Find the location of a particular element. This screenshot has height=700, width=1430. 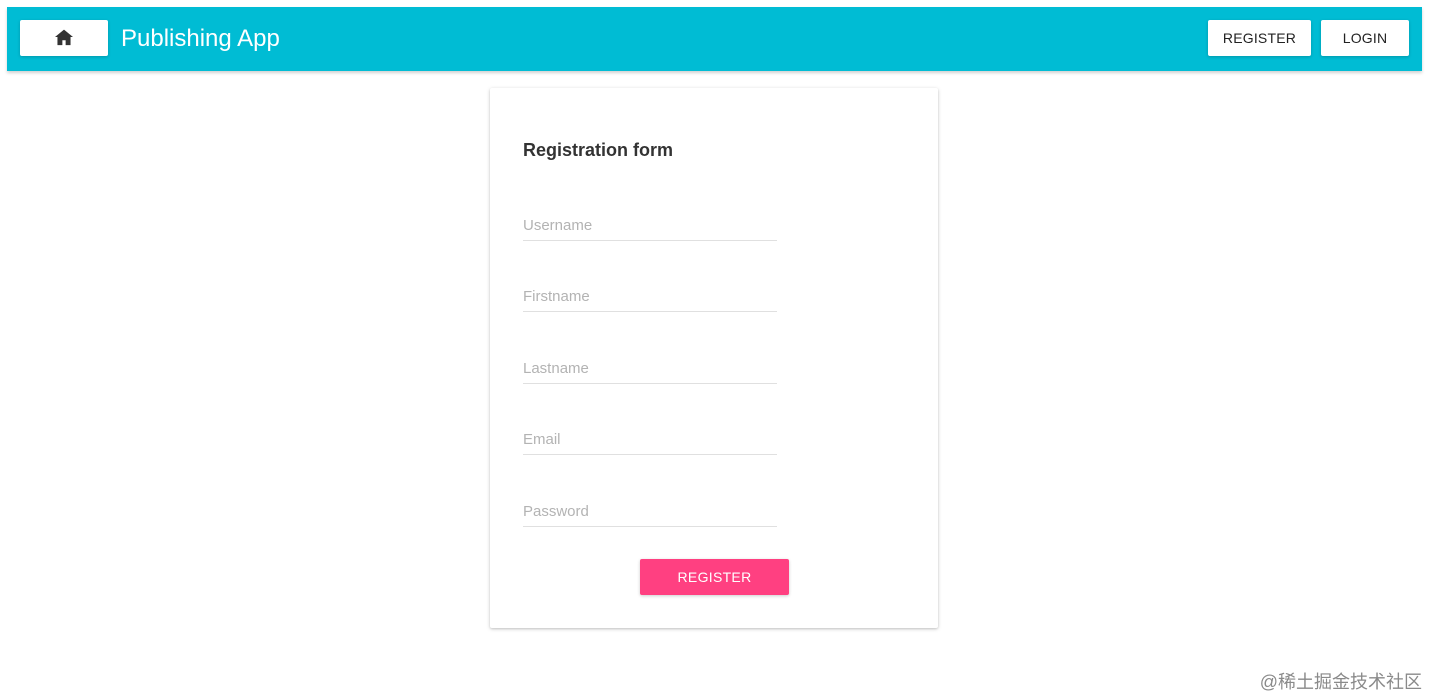

home-icon is located at coordinates (64, 38).